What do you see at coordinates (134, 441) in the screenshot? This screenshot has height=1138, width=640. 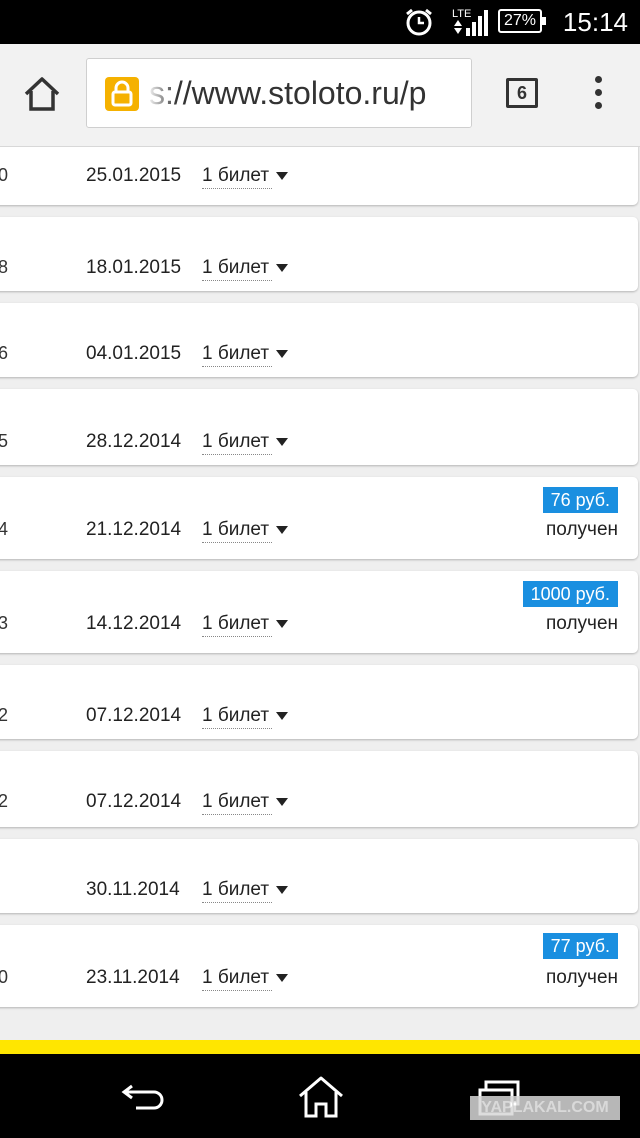 I see `draw-date: 28.12.2014` at bounding box center [134, 441].